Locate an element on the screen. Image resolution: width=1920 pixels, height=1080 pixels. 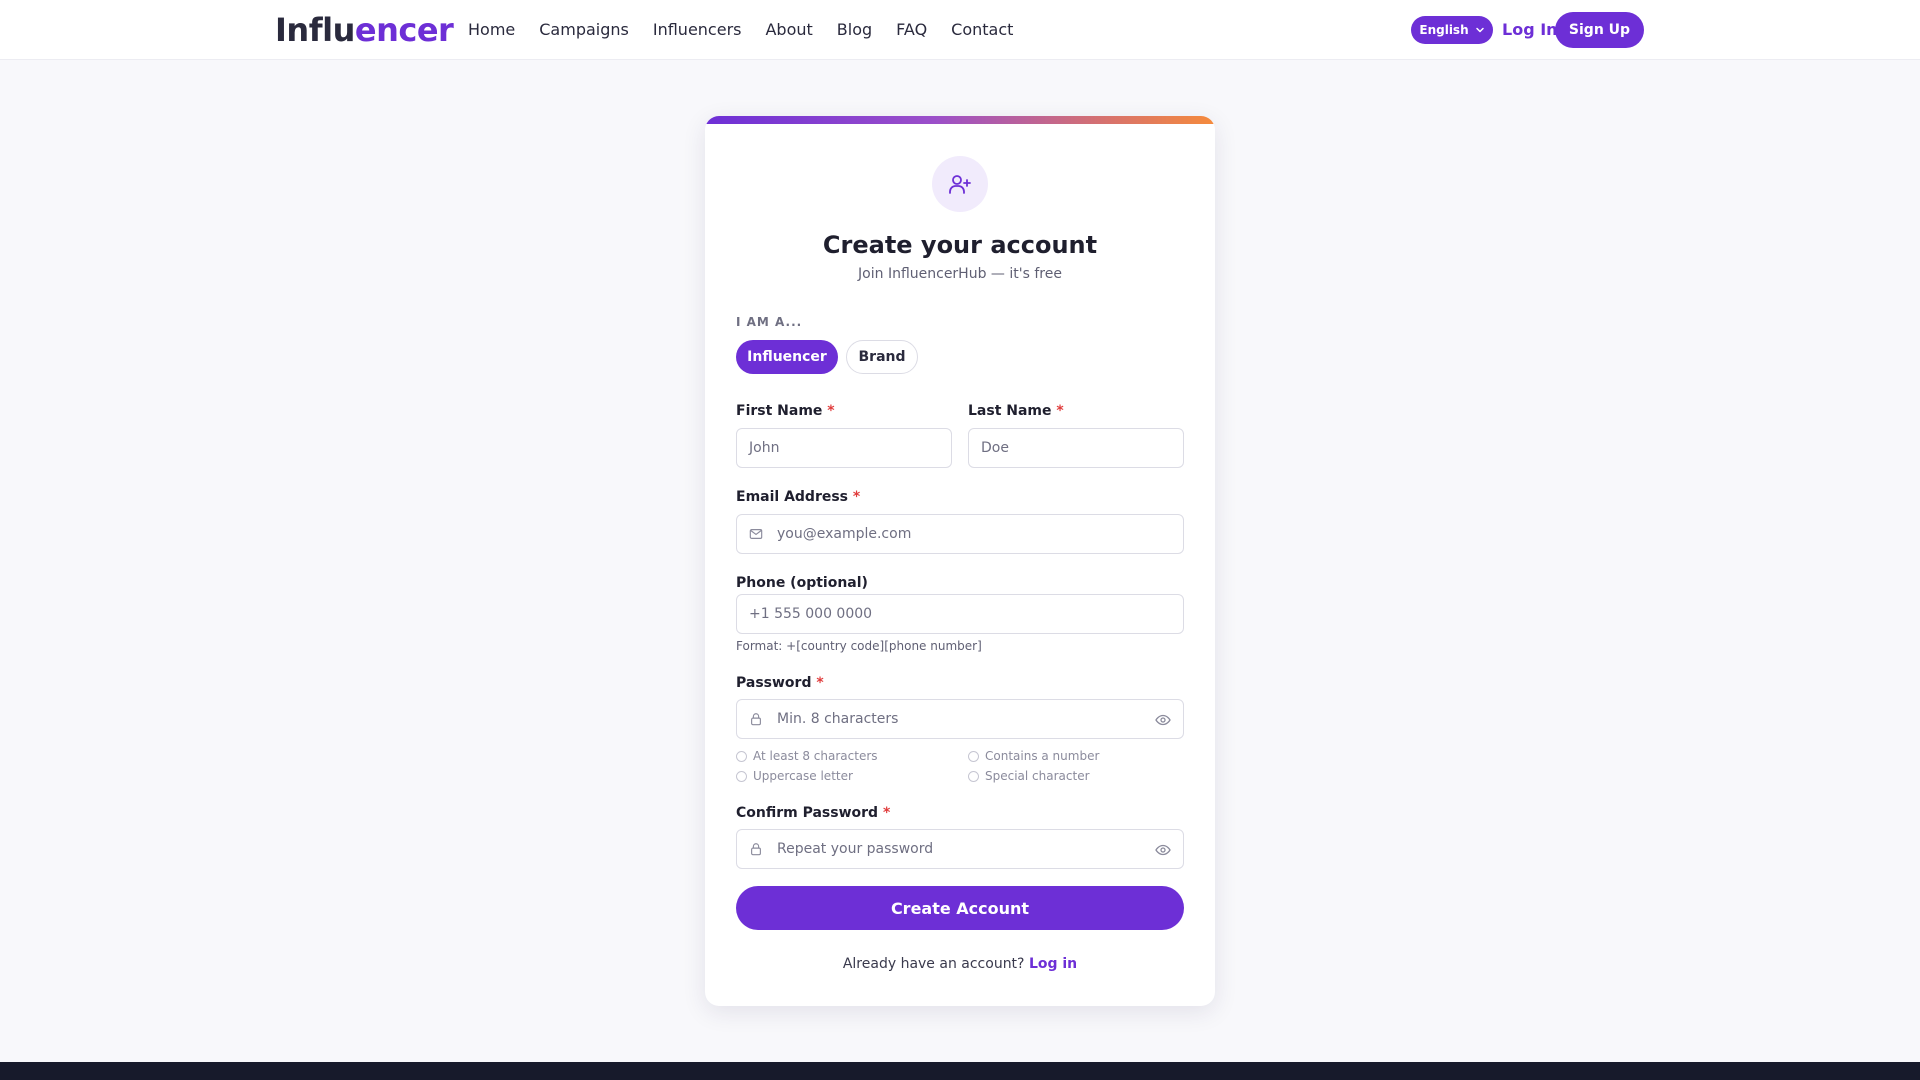
password-requirement-number: Contains a number is located at coordinates (1033, 756).